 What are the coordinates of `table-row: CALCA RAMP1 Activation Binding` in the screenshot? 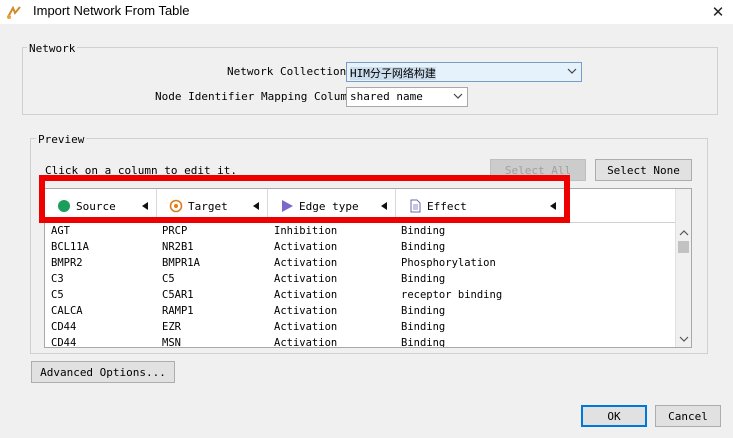 It's located at (361, 312).